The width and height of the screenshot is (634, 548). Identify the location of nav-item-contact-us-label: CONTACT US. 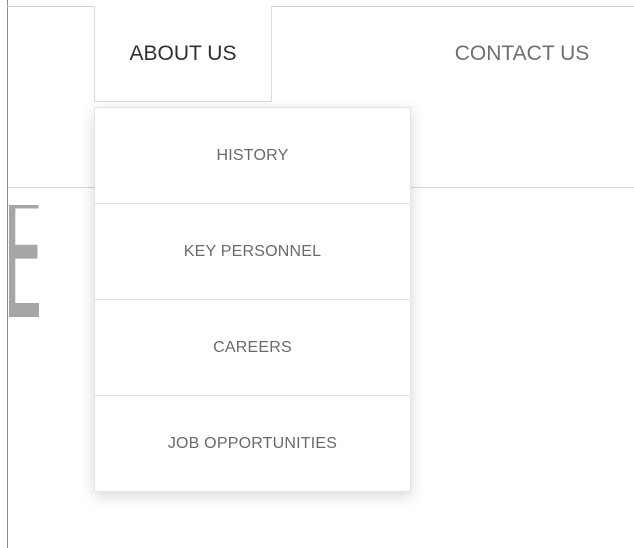
(522, 53).